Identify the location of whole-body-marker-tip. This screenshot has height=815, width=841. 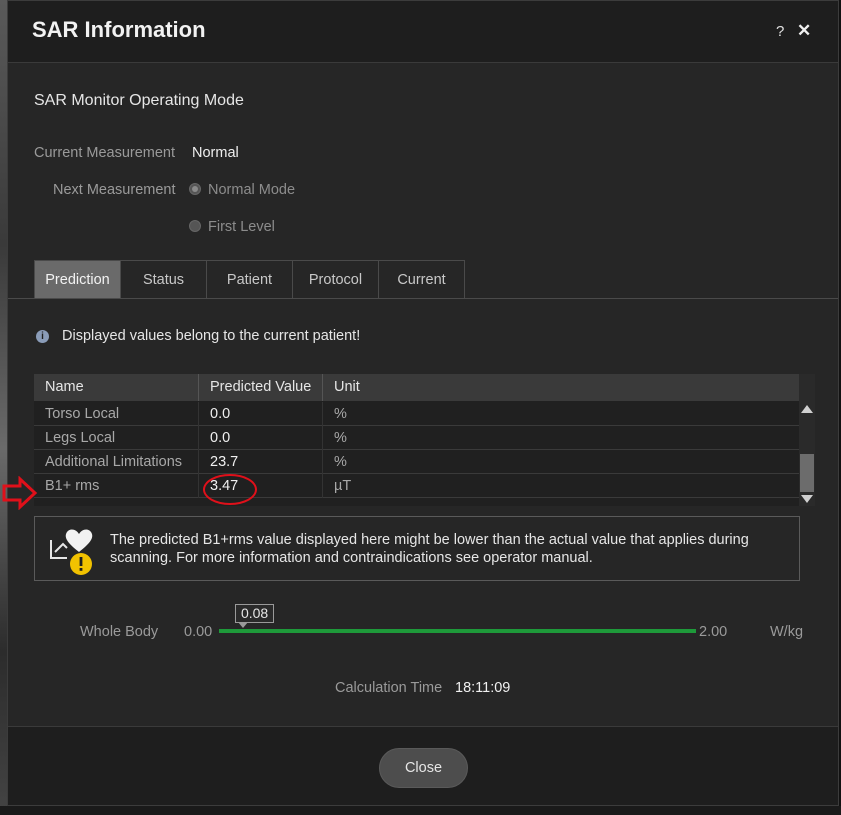
(243, 625).